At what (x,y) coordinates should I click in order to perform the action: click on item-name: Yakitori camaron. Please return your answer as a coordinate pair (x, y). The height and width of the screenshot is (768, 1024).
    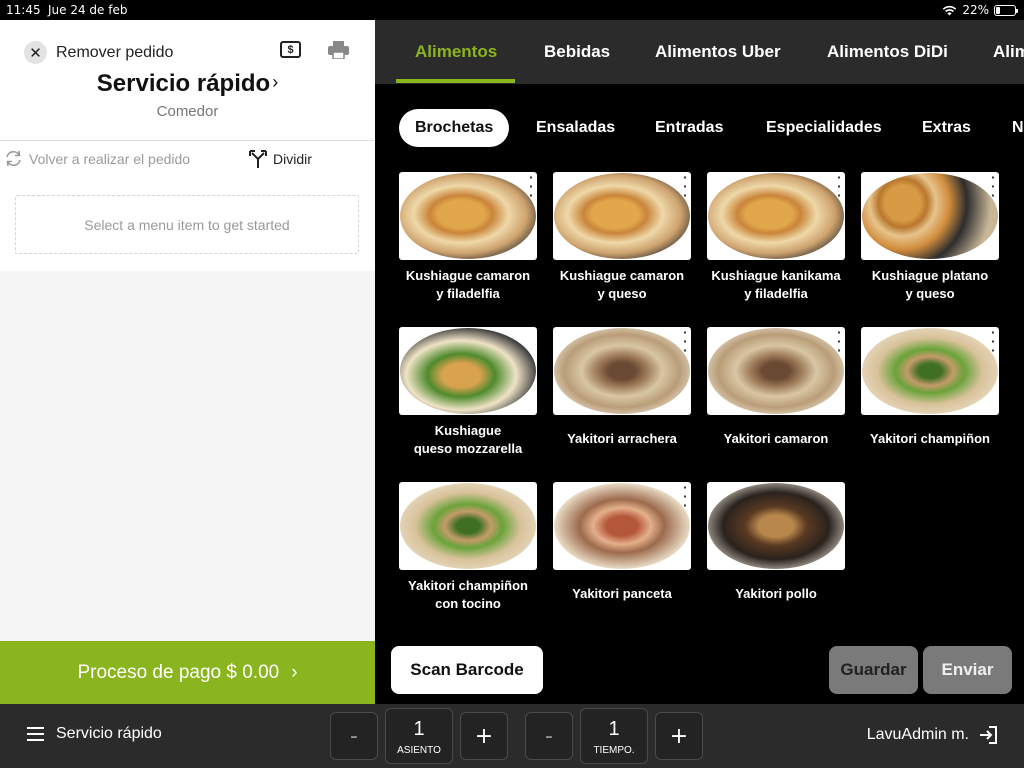
    Looking at the image, I should click on (776, 438).